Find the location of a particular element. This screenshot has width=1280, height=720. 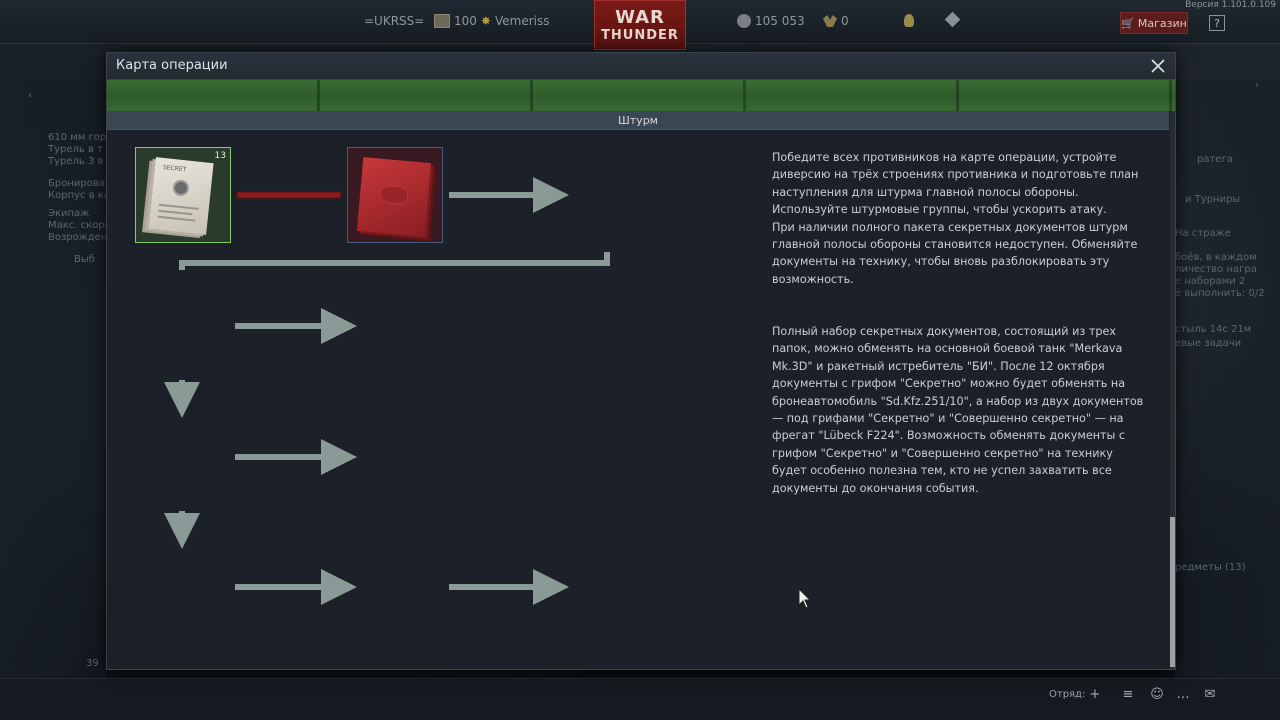

right-panel-line: личество награ is located at coordinates (1216, 269).